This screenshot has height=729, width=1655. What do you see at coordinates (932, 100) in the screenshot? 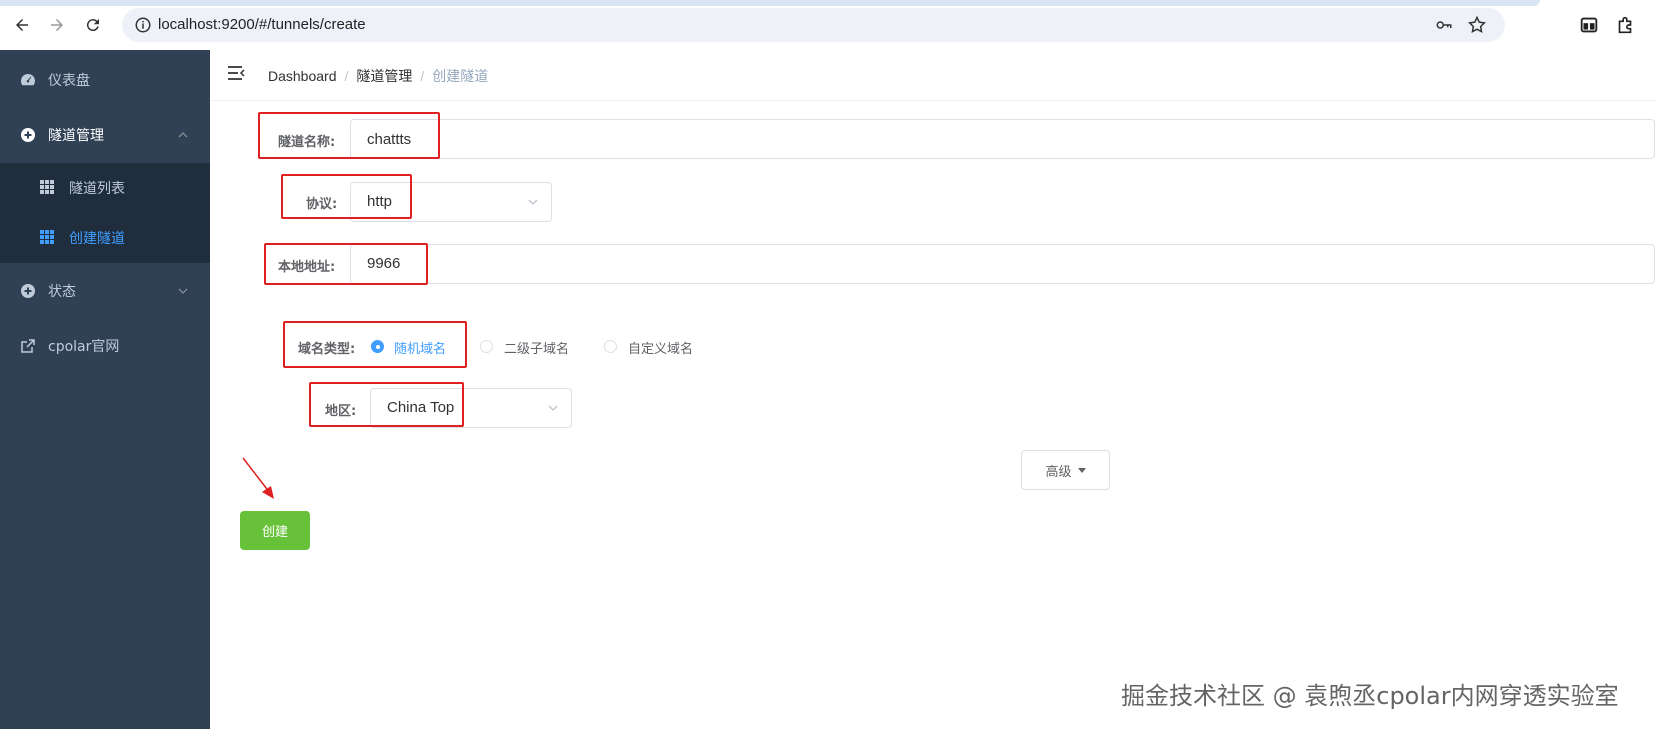
I see `header-divider` at bounding box center [932, 100].